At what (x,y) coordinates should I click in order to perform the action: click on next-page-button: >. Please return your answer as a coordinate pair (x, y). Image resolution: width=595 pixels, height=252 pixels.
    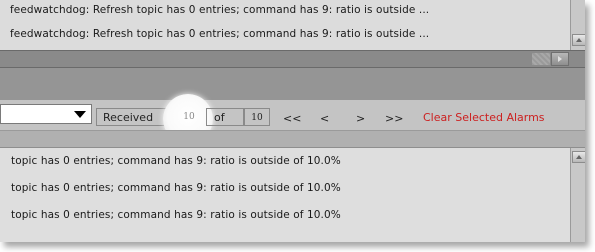
    Looking at the image, I should click on (360, 118).